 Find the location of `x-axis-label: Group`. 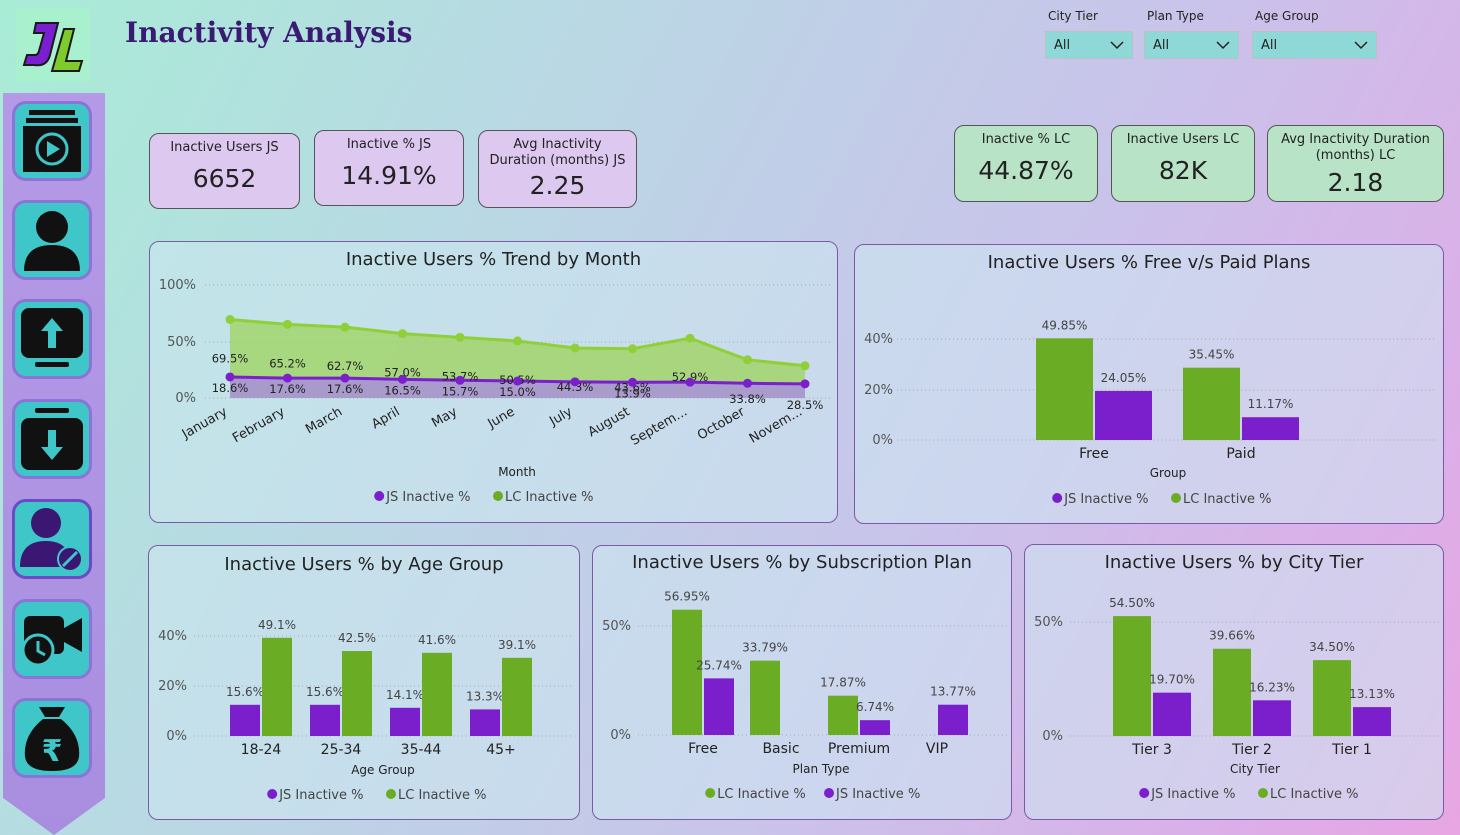

x-axis-label: Group is located at coordinates (1168, 473).